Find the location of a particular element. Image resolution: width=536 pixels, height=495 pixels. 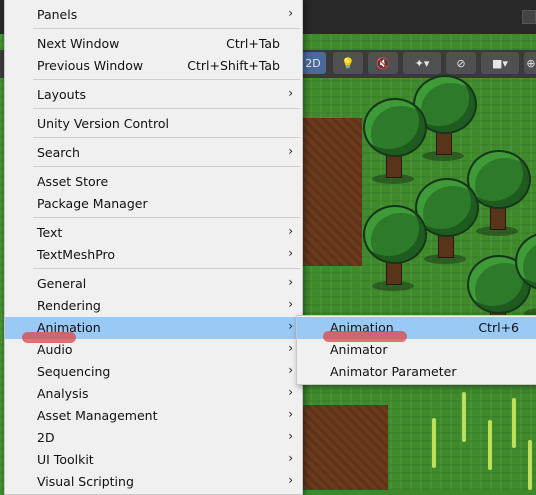

menu-item-analysis: Analysis › is located at coordinates (153, 394).